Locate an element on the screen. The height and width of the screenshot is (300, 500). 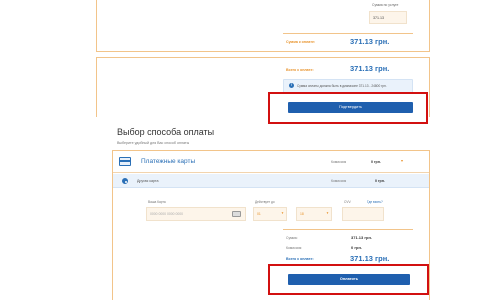
payment-method-heading: Выбор способа оплаты is located at coordinates (166, 132).